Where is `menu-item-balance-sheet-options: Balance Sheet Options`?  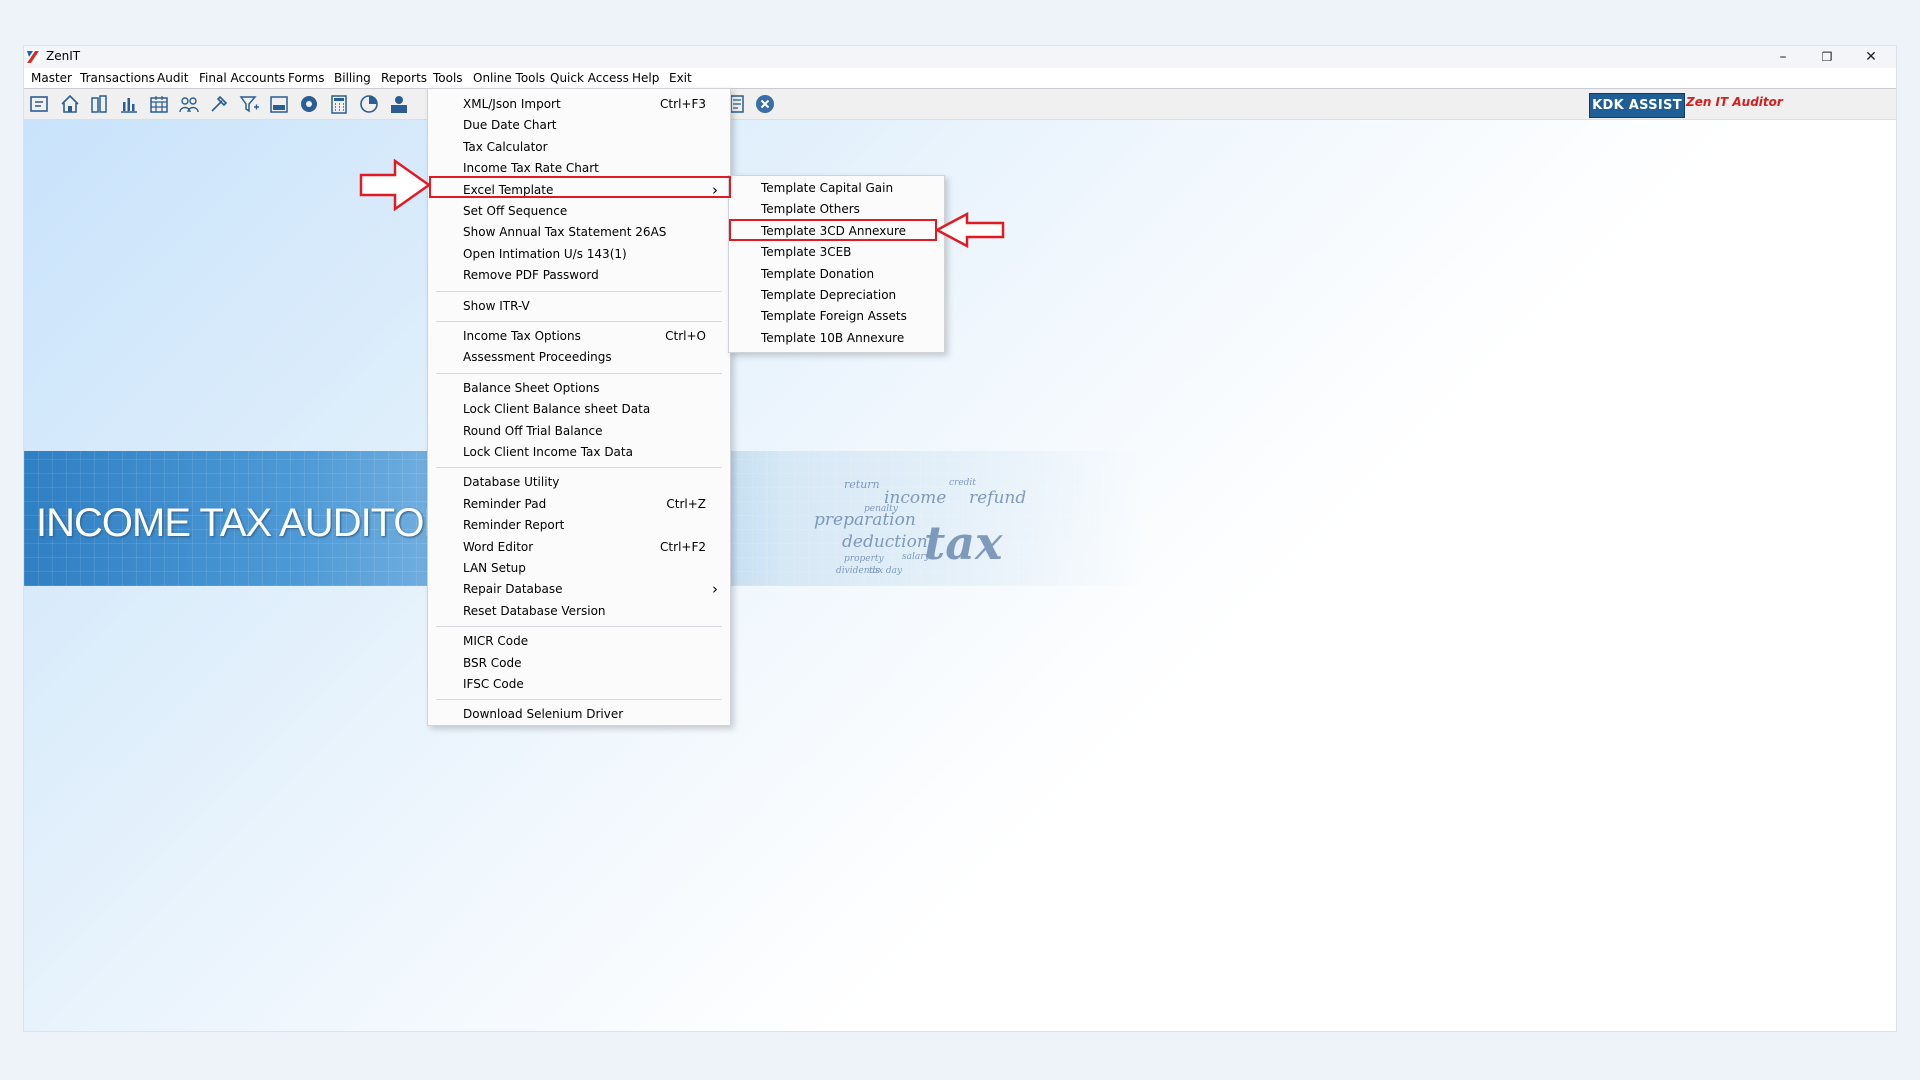 menu-item-balance-sheet-options: Balance Sheet Options is located at coordinates (579, 388).